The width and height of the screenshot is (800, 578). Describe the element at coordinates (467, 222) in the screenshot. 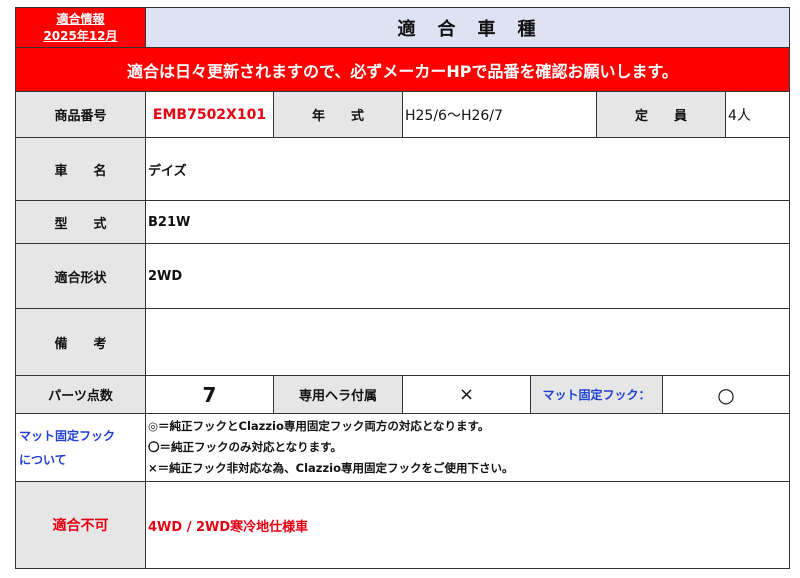

I see `model-value: B21W` at that location.